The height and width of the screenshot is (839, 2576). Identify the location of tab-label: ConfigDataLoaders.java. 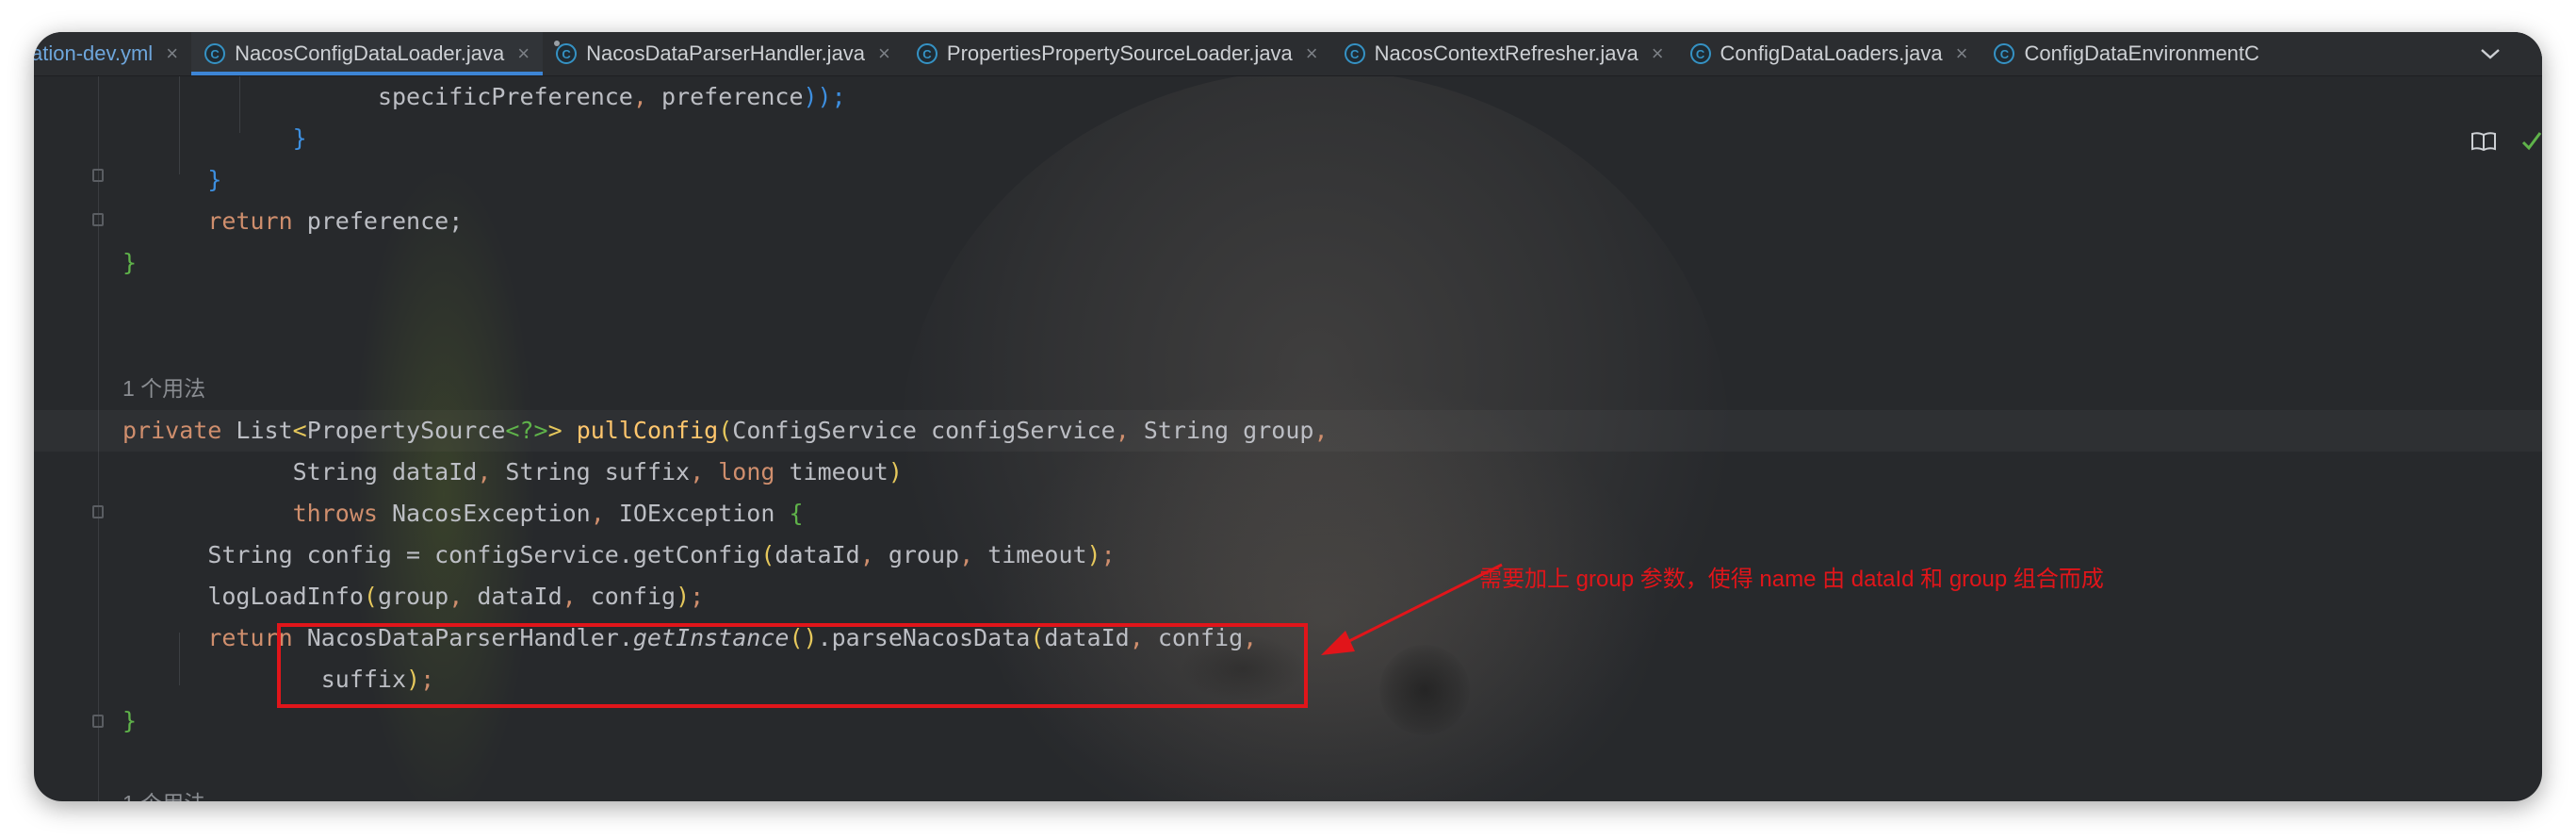
(1831, 53).